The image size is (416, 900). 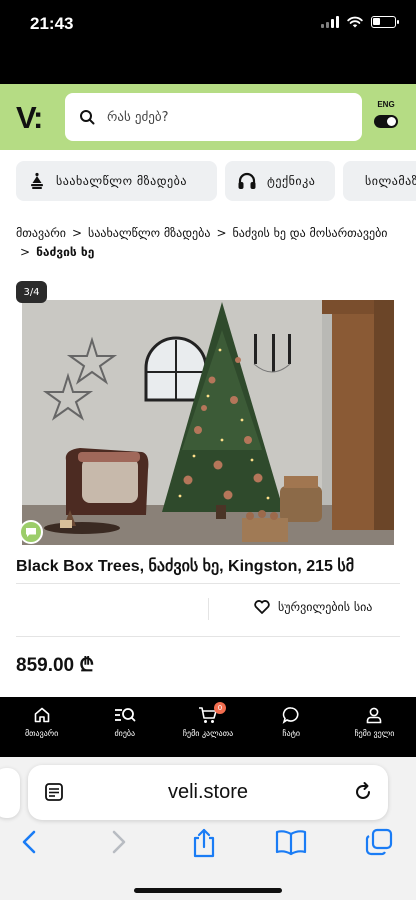 What do you see at coordinates (325, 607) in the screenshot?
I see `wishlist-label: სურვილების სია` at bounding box center [325, 607].